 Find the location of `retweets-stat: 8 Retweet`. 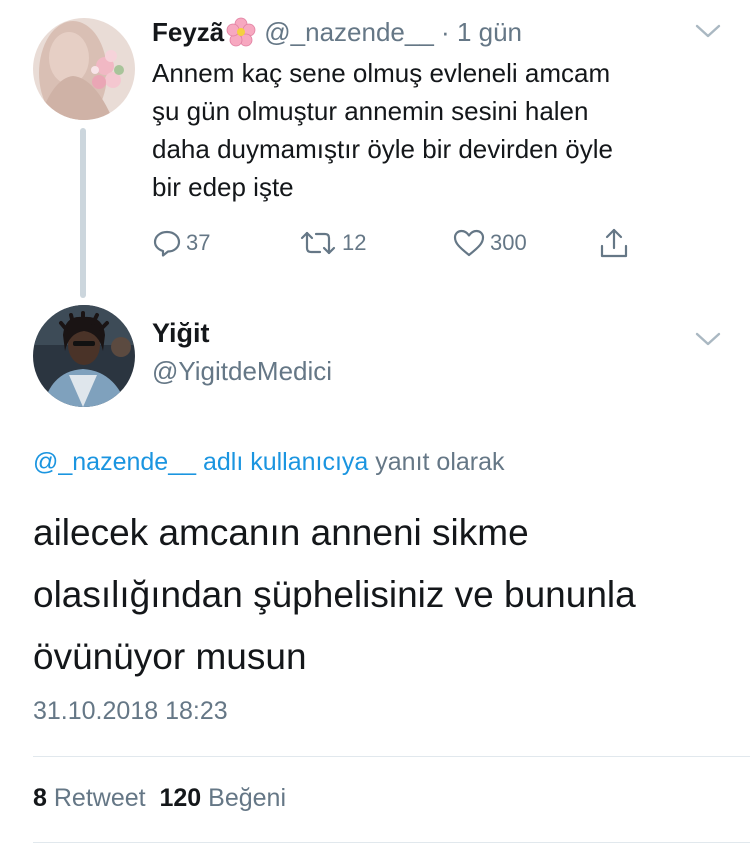

retweets-stat: 8 Retweet is located at coordinates (89, 798).